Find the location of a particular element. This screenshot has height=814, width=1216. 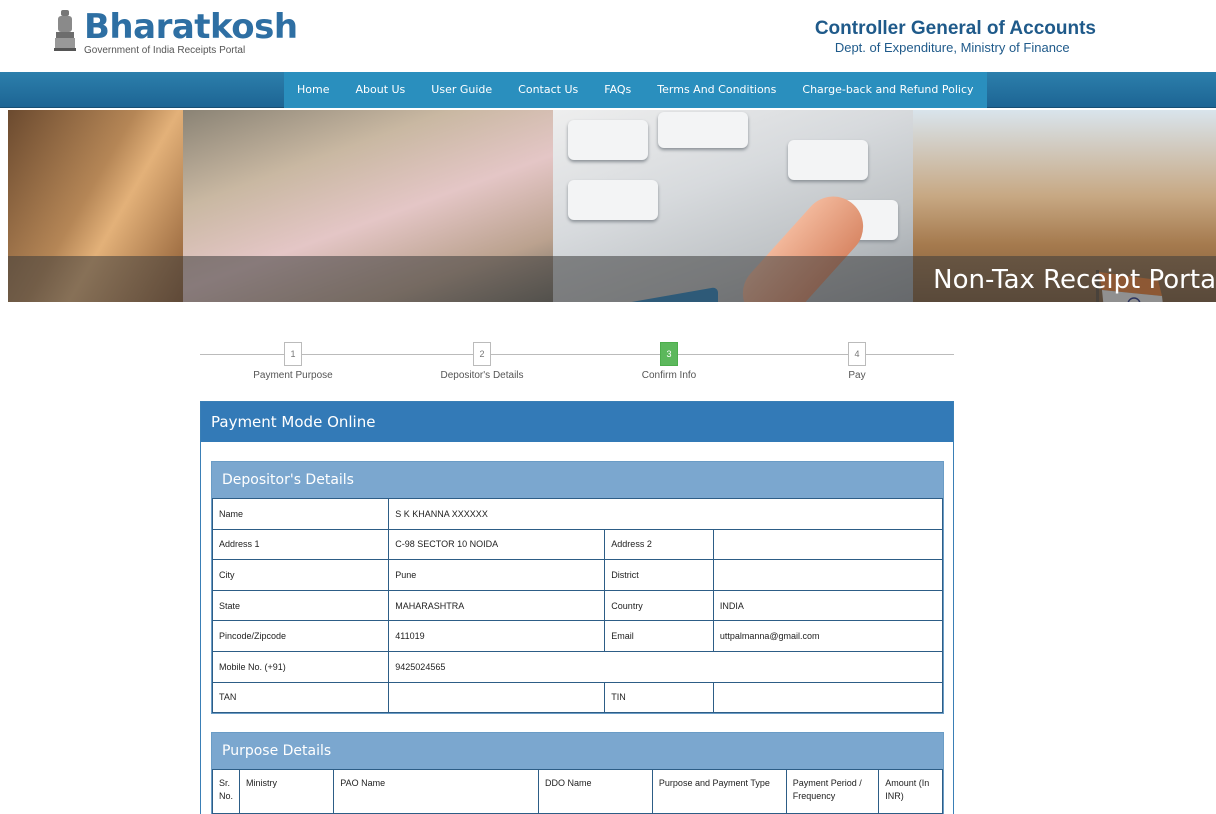

step-payment-purpose: 1 Payment Purpose is located at coordinates (293, 360).